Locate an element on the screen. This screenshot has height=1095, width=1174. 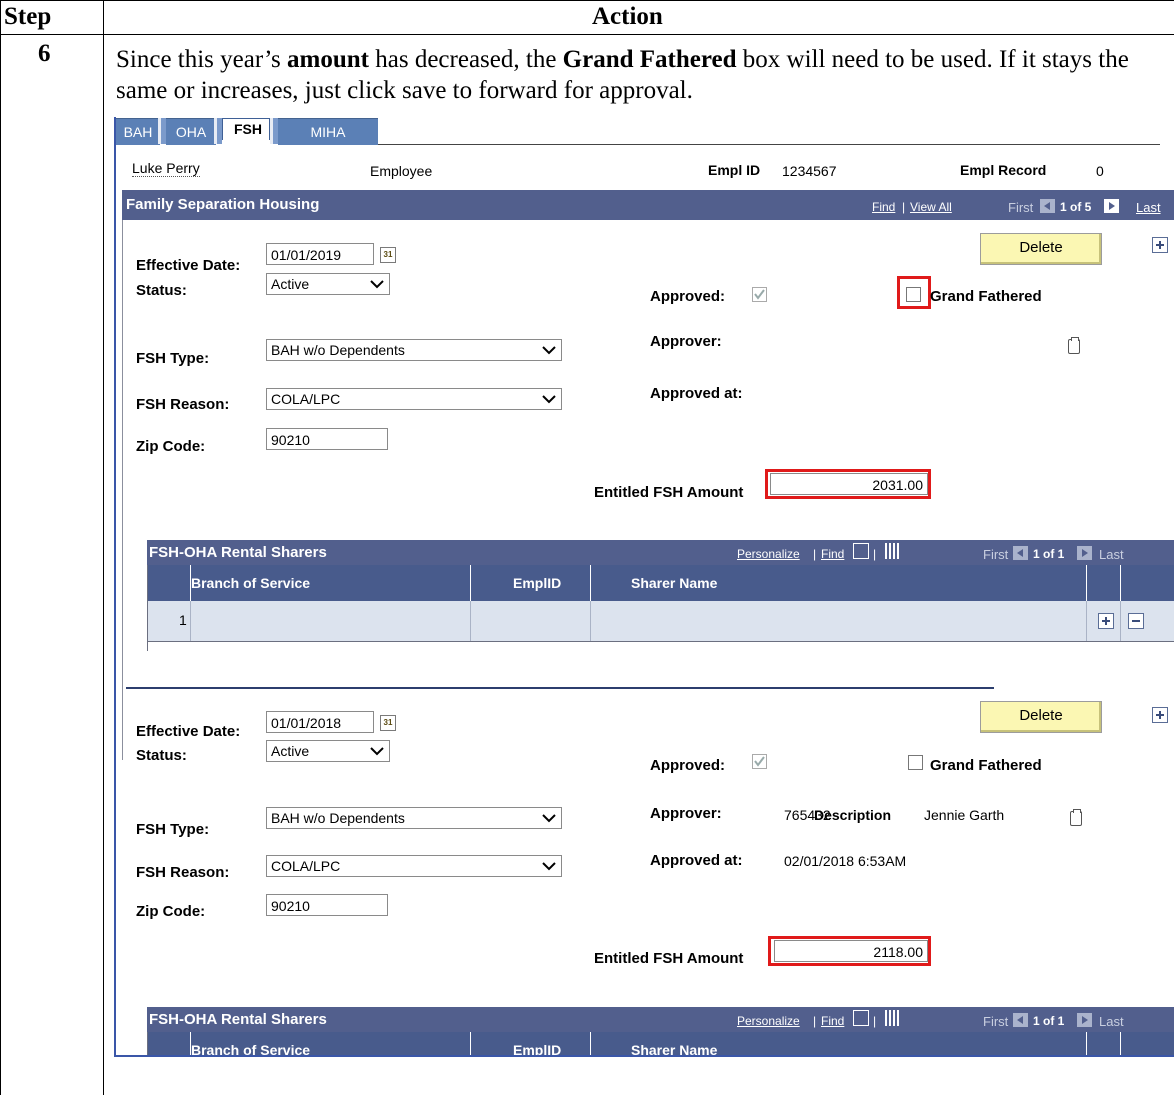
effective-date-label: Effective Date: is located at coordinates (188, 265).